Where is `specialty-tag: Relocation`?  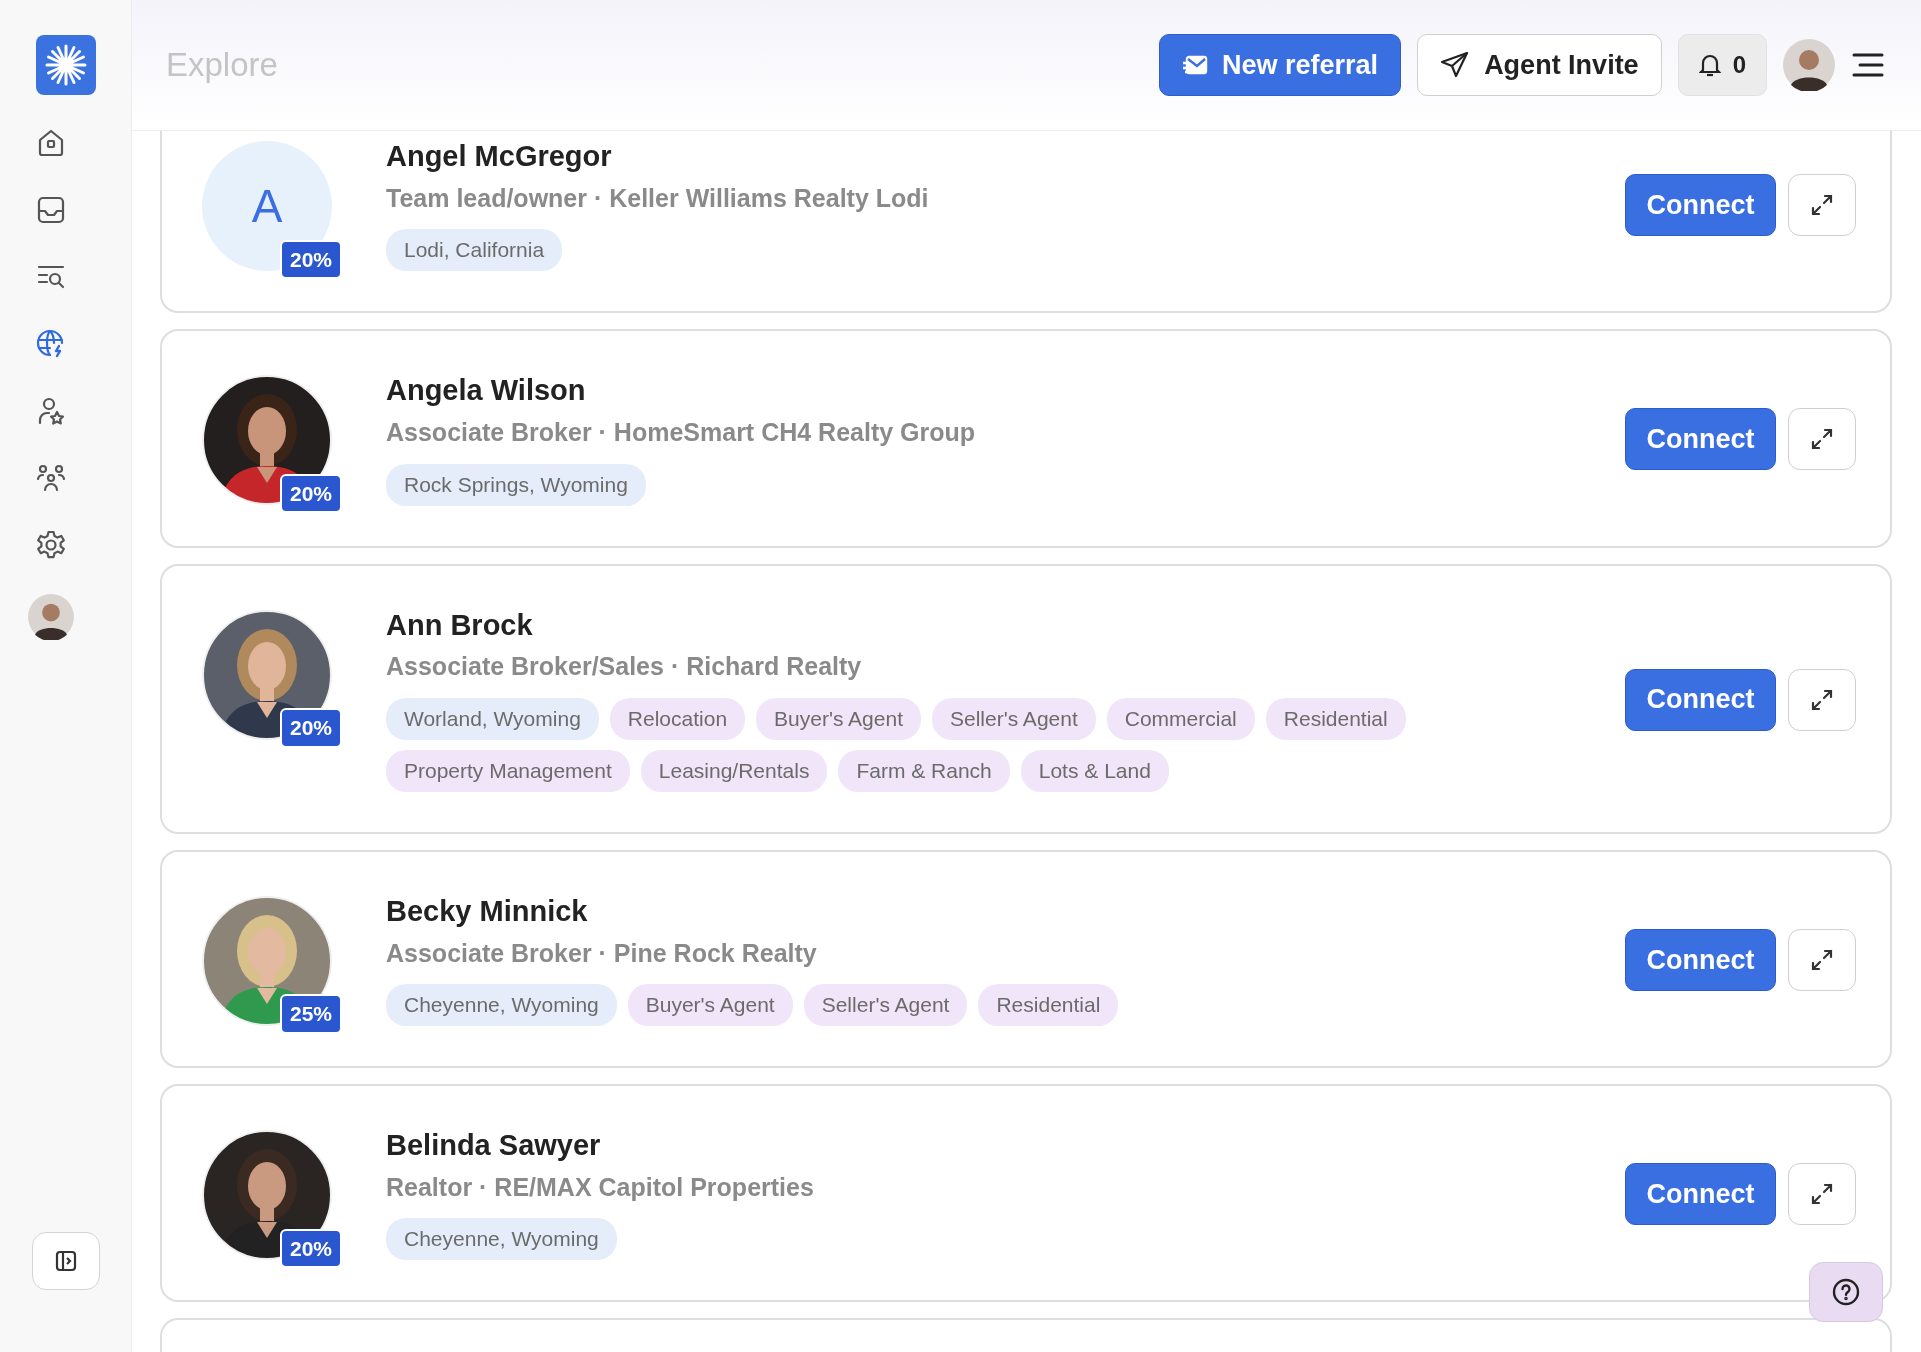
specialty-tag: Relocation is located at coordinates (677, 718).